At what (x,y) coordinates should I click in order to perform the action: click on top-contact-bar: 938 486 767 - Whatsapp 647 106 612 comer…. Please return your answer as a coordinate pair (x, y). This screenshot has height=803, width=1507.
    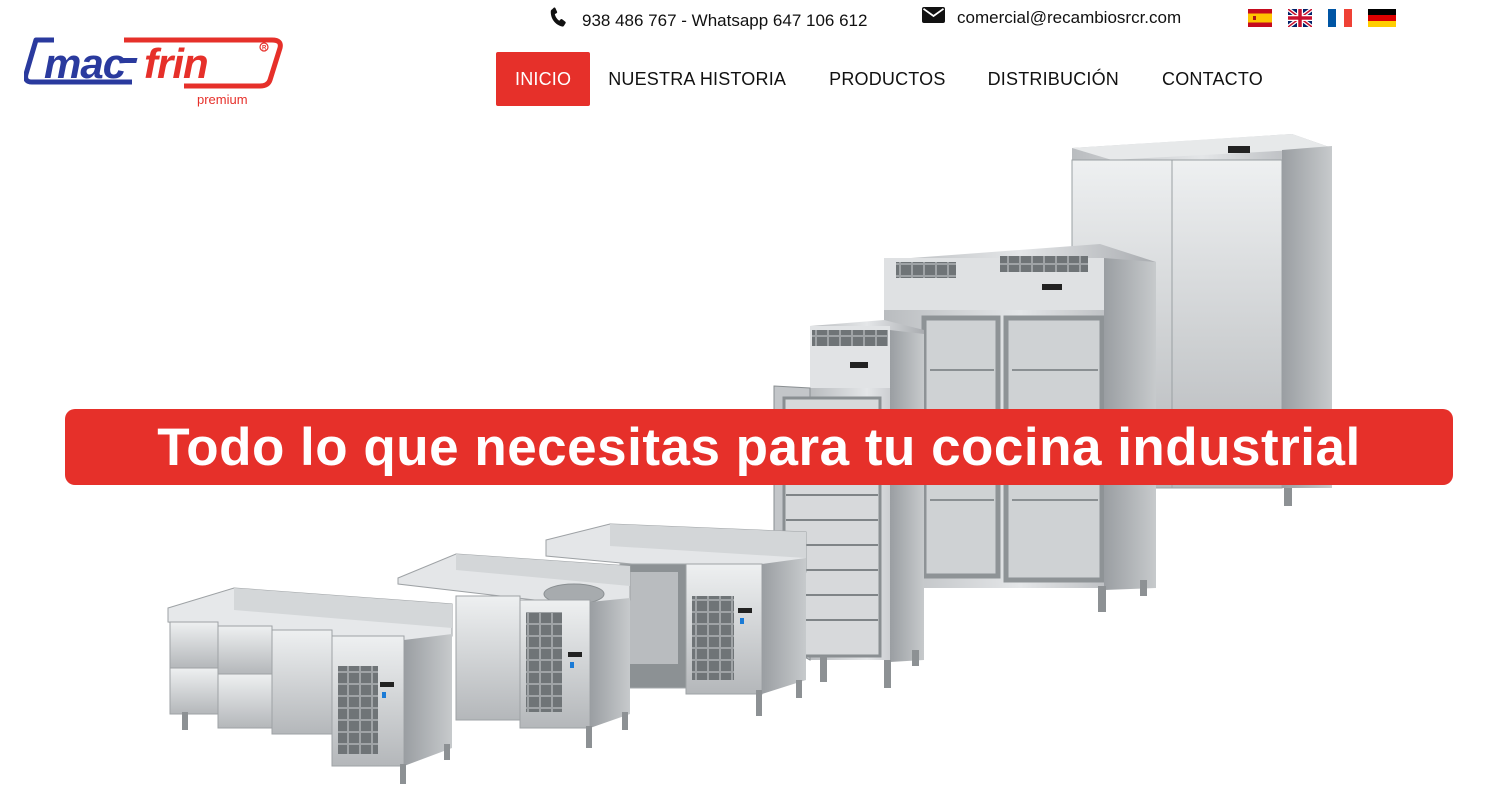
    Looking at the image, I should click on (753, 18).